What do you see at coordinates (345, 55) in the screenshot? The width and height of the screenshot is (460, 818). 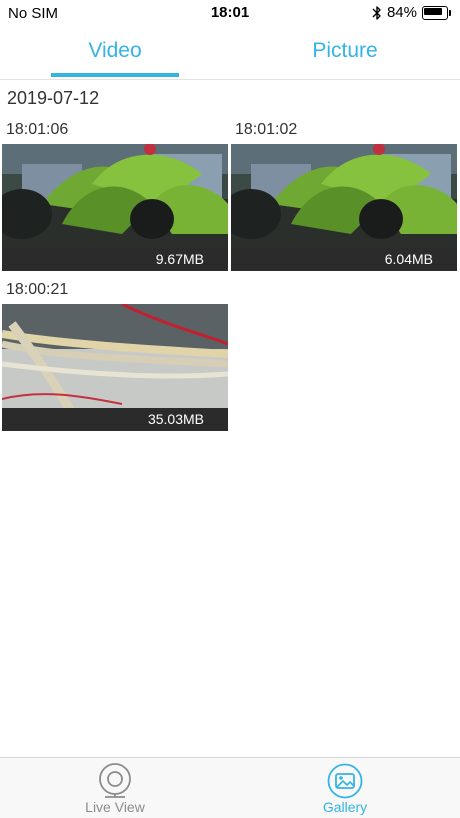 I see `tab-picture: Picture` at bounding box center [345, 55].